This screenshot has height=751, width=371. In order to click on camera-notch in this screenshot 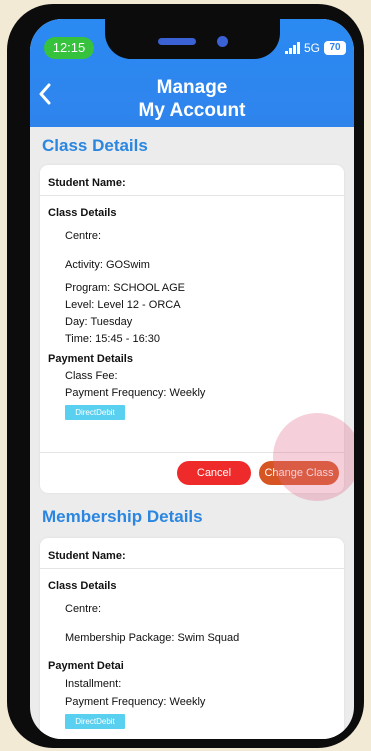, I will do `click(192, 39)`.